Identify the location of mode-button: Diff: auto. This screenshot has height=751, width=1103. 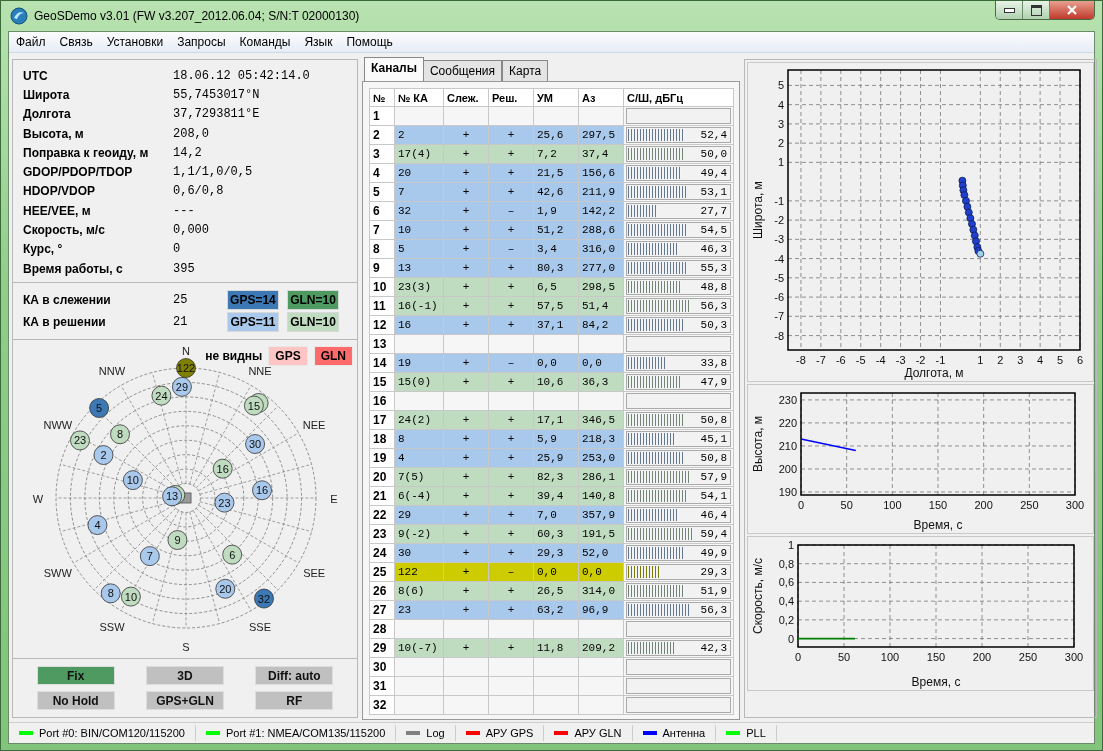
(294, 676).